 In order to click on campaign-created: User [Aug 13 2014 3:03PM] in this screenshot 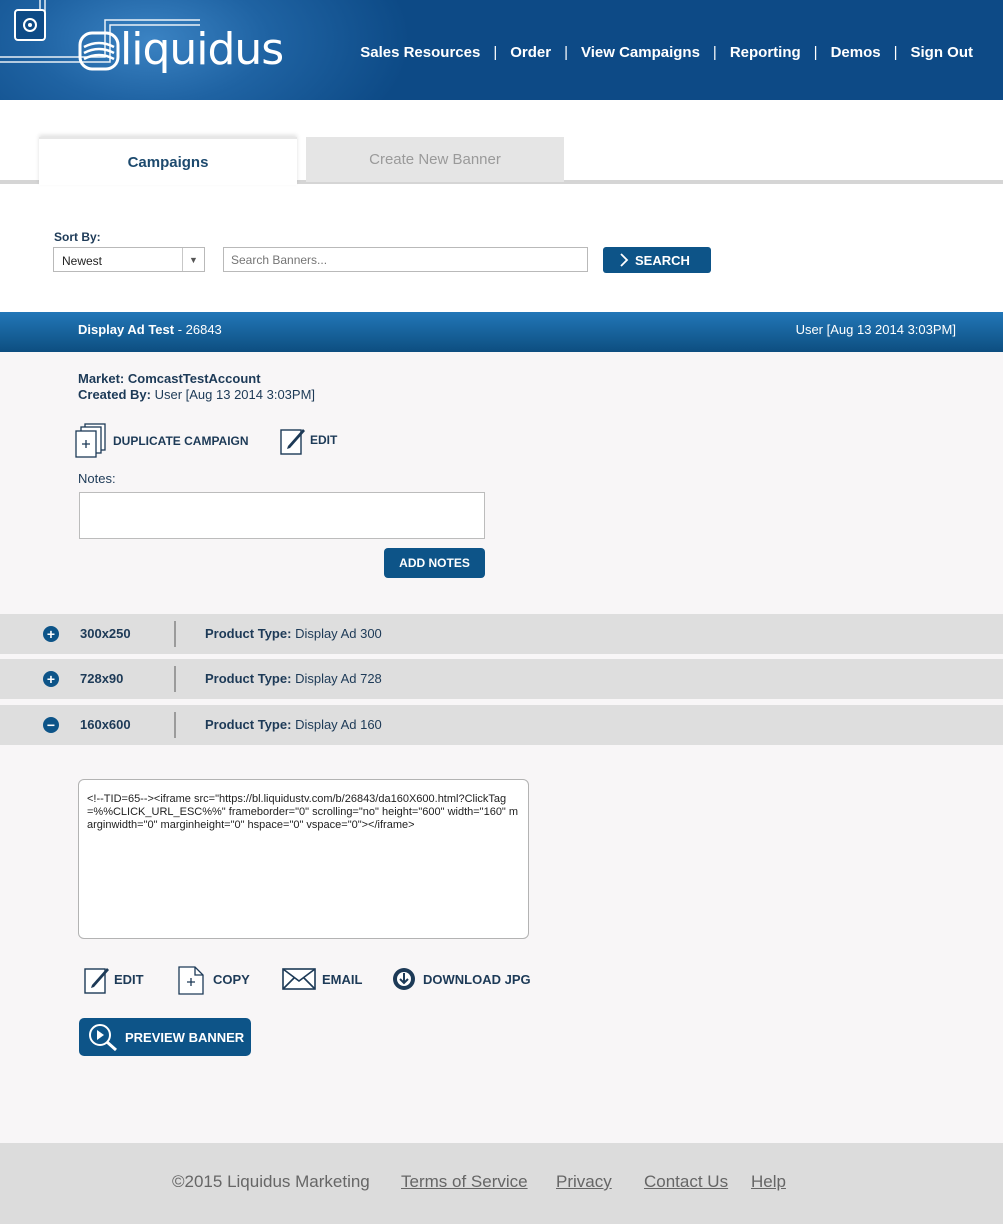, I will do `click(875, 329)`.